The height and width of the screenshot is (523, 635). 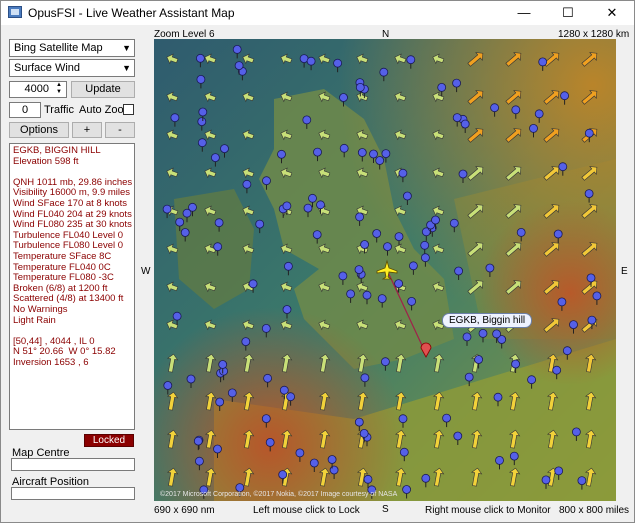 What do you see at coordinates (385, 509) in the screenshot?
I see `south-label: S` at bounding box center [385, 509].